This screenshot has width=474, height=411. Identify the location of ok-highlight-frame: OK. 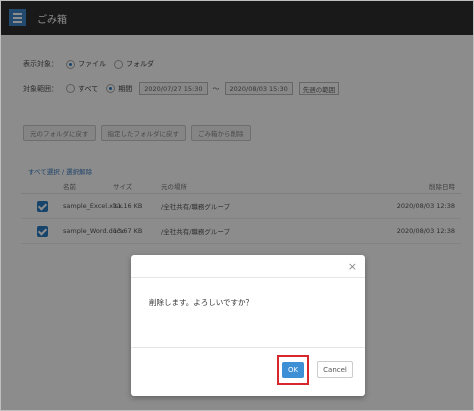
(293, 370).